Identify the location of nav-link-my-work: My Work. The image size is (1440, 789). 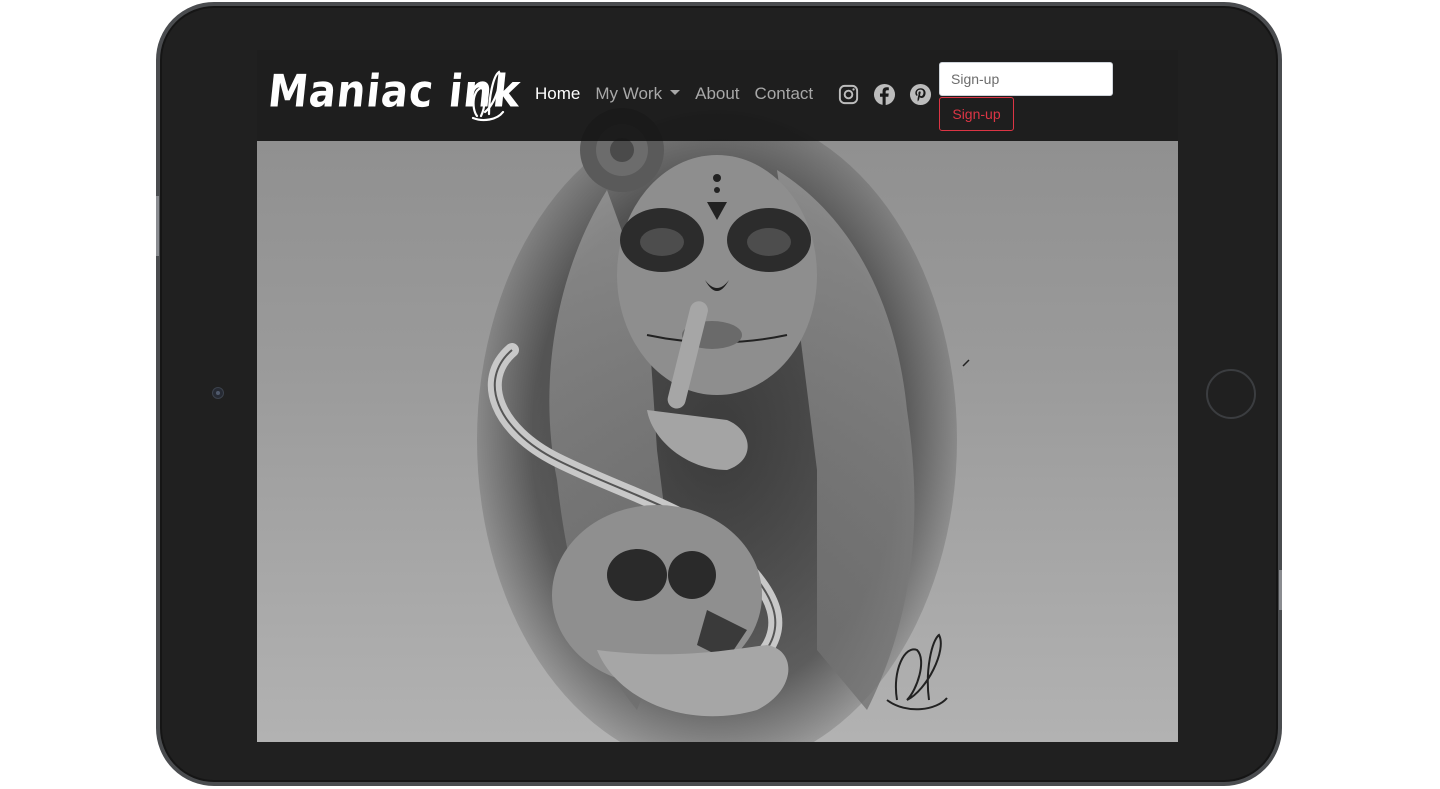
(638, 94).